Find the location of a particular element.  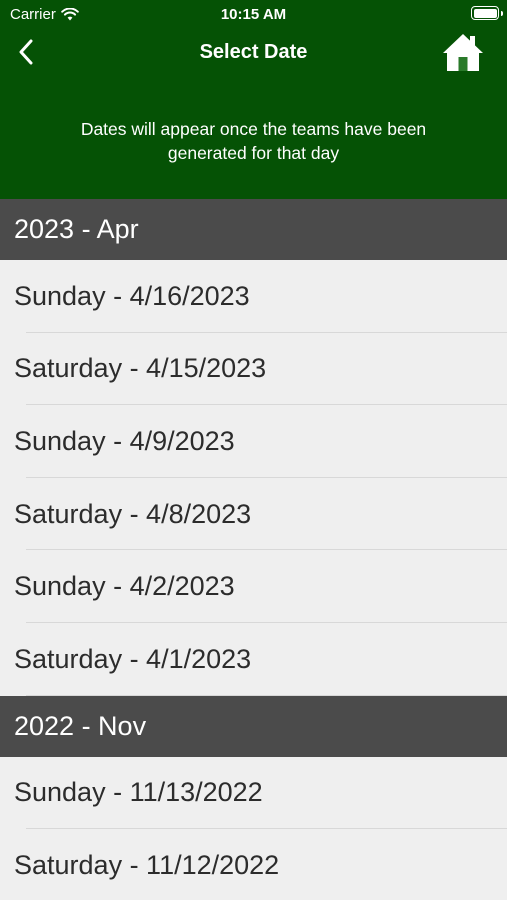

date-row: Sunday - 11/13/2022 is located at coordinates (253, 793).